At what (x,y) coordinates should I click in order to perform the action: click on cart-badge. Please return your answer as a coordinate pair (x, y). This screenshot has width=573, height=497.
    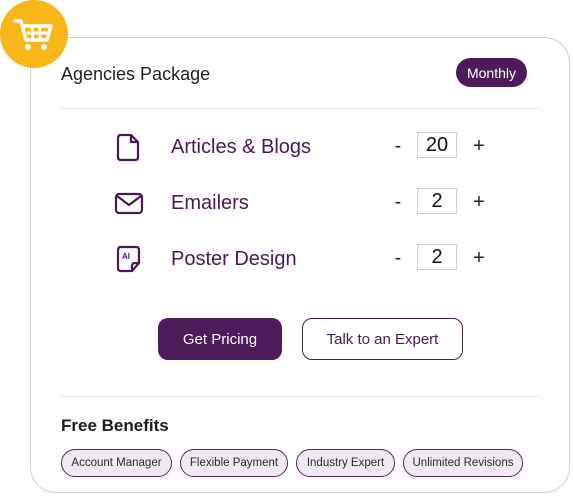
    Looking at the image, I should click on (34, 34).